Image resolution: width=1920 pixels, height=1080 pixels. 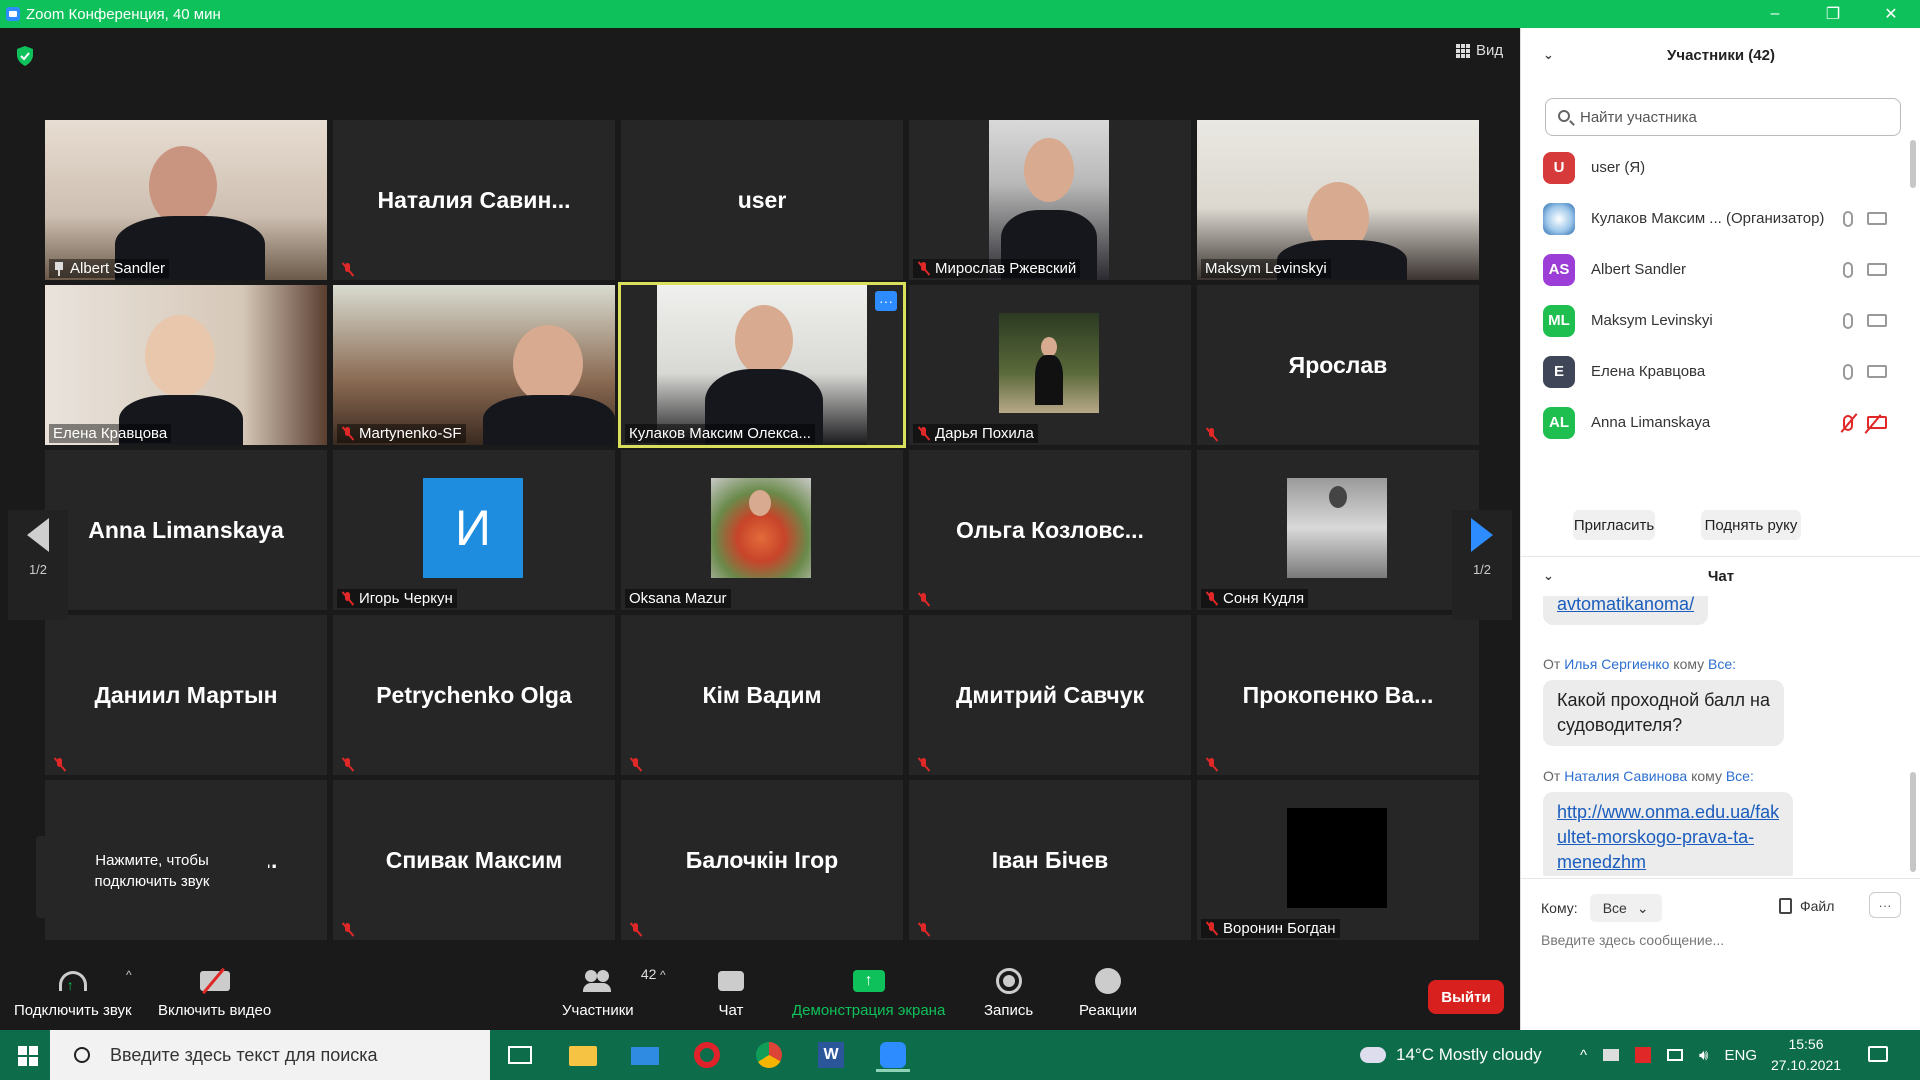 What do you see at coordinates (707, 1055) in the screenshot?
I see `opera-icon` at bounding box center [707, 1055].